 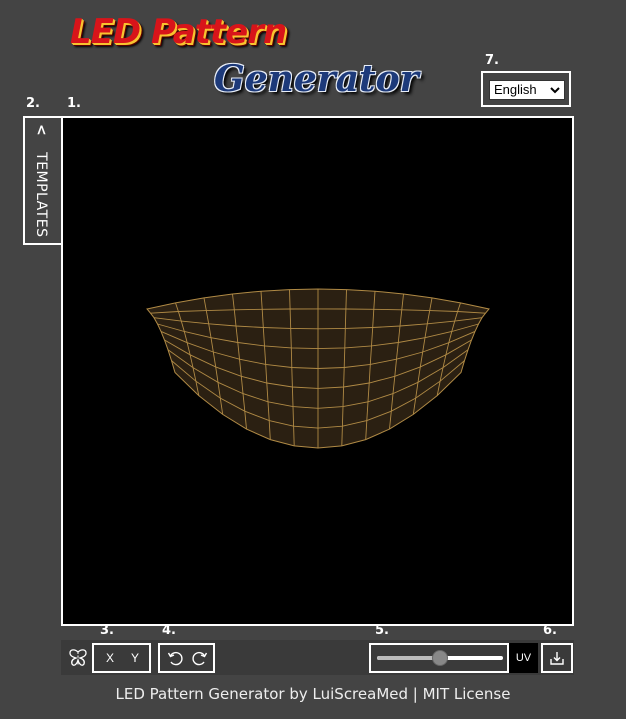 I want to click on templates-tab: < TEMPLATES, so click(x=42, y=180).